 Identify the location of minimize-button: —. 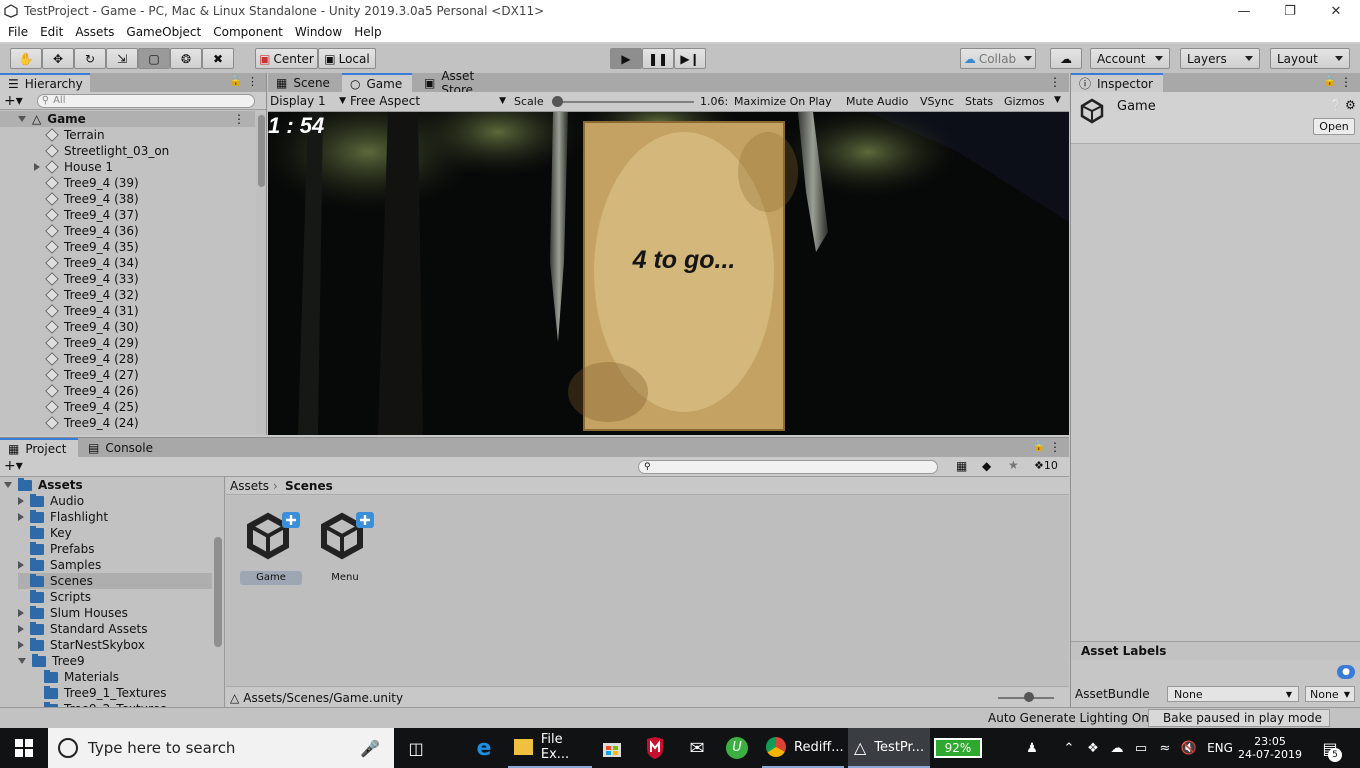
(1244, 11).